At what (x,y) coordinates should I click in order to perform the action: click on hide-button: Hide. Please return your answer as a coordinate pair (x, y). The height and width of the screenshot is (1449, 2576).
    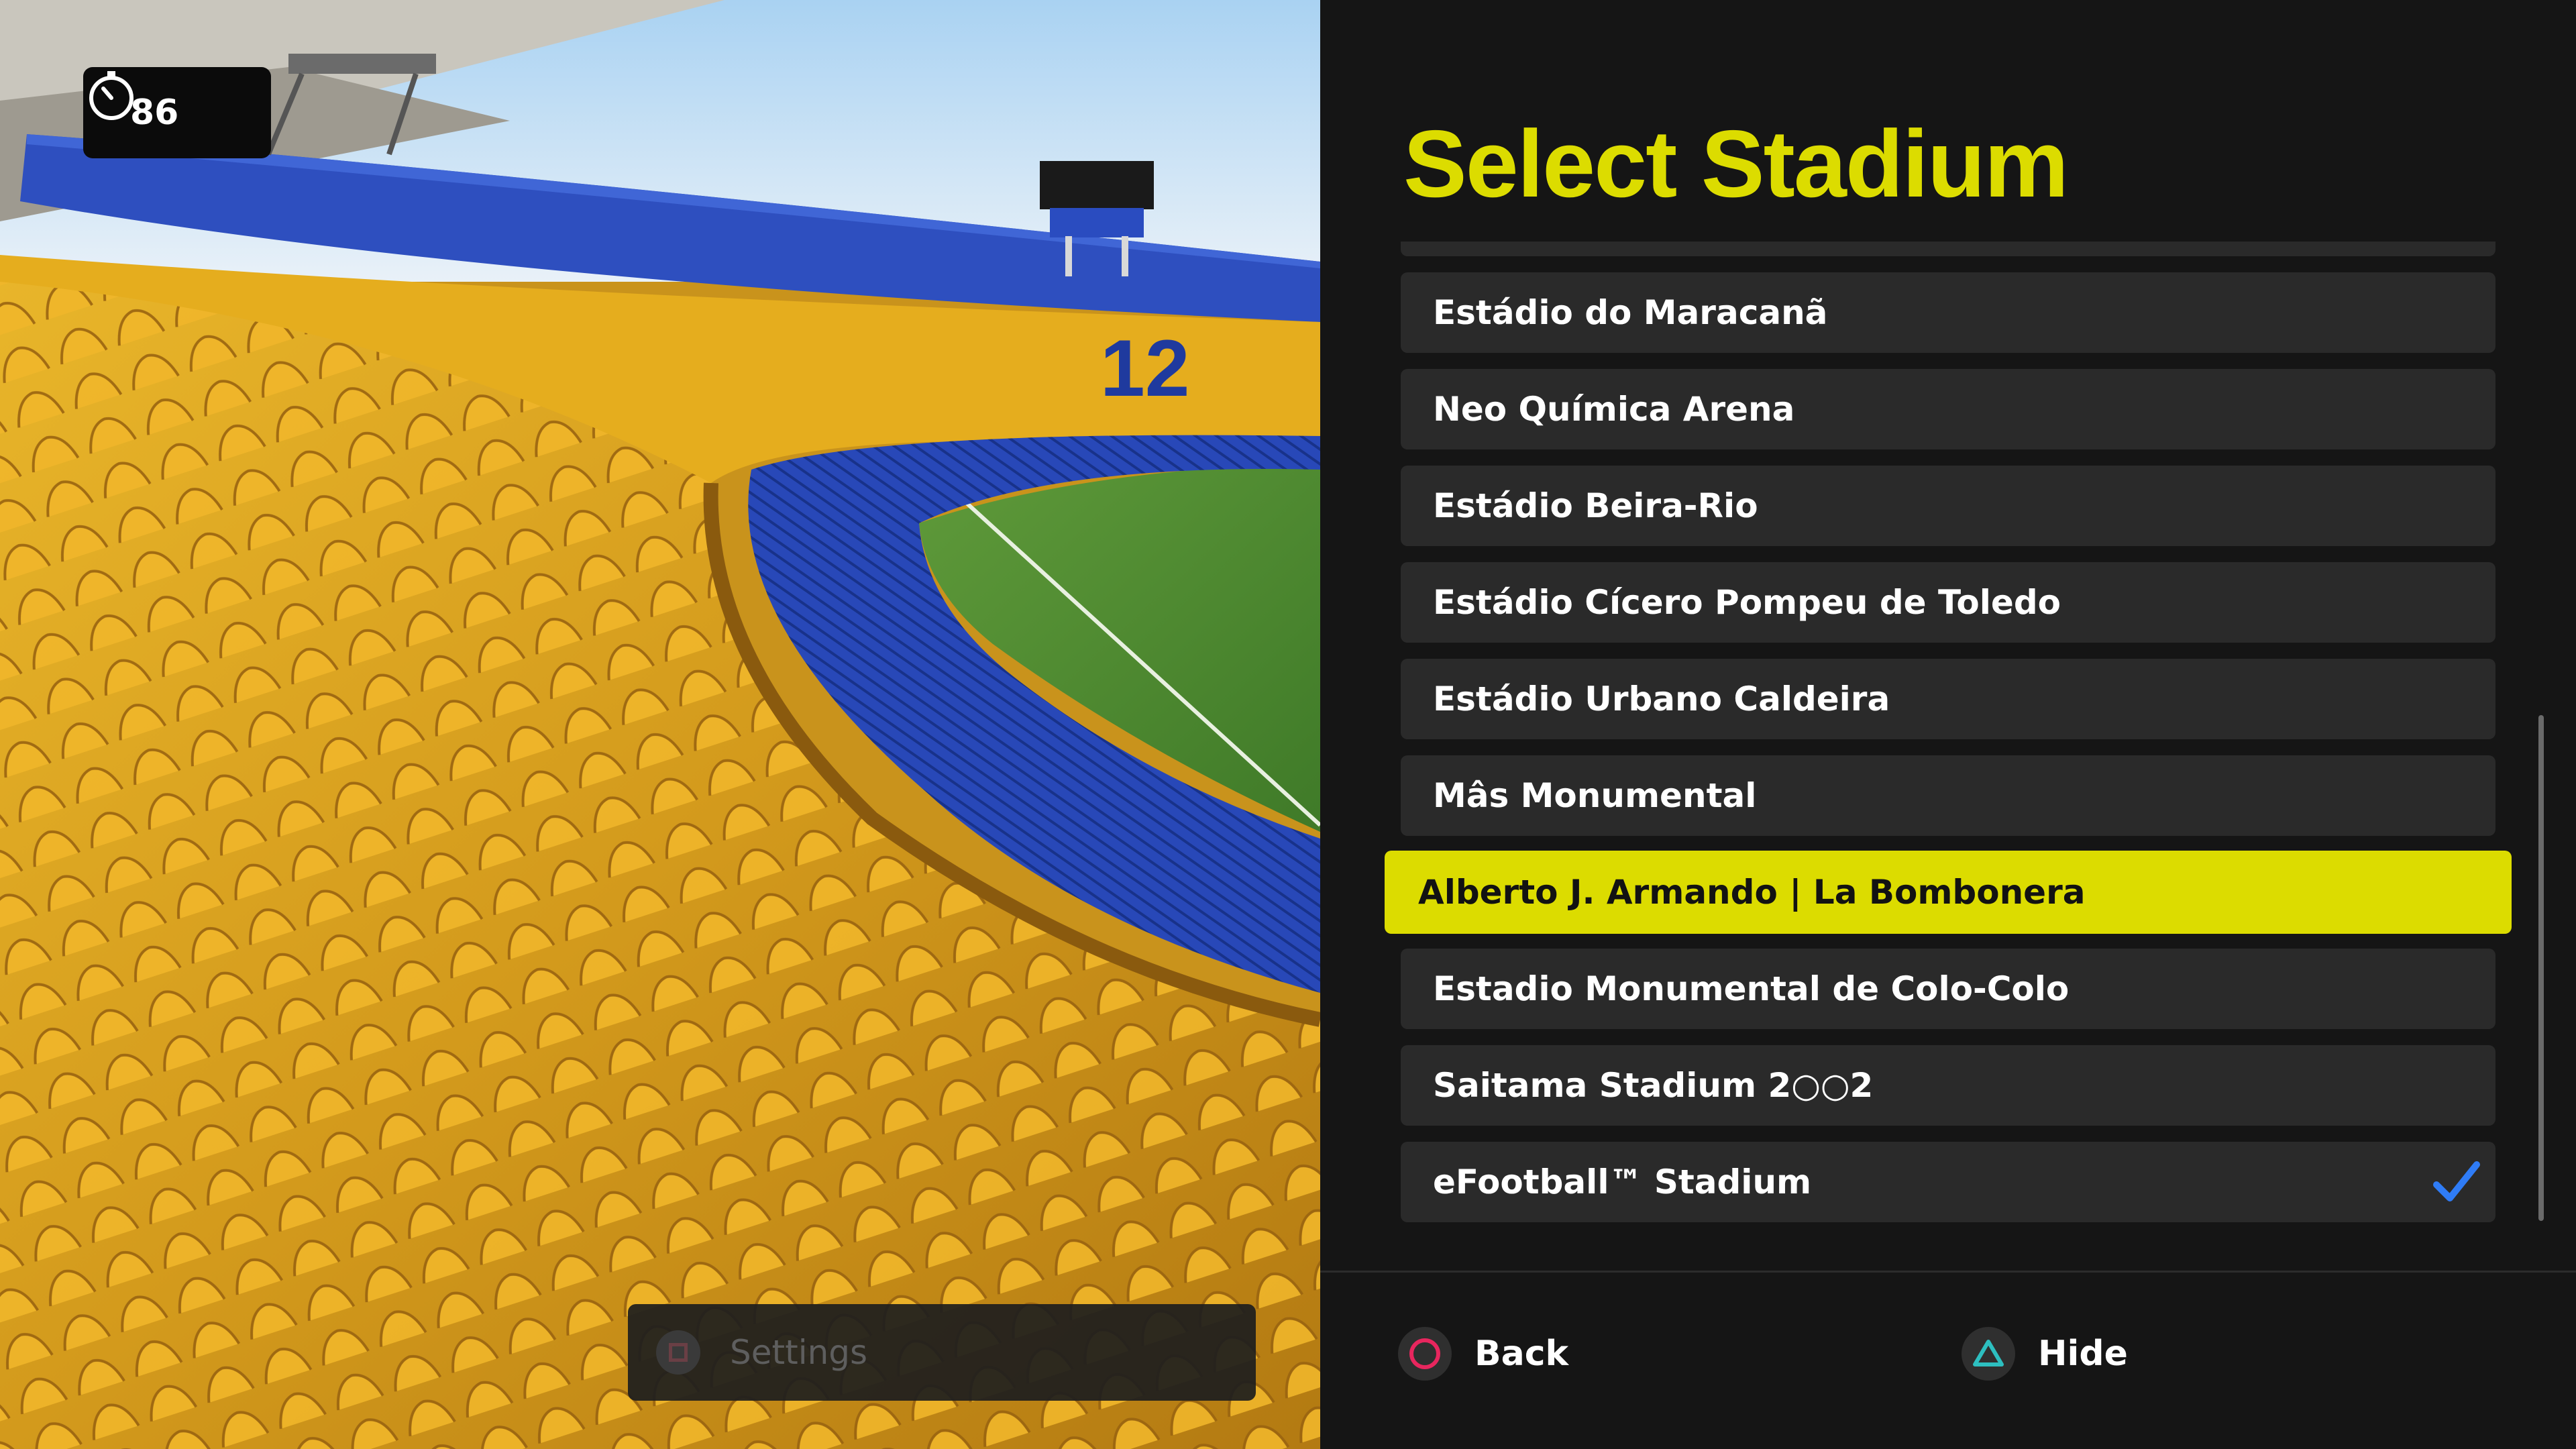
    Looking at the image, I should click on (2045, 1354).